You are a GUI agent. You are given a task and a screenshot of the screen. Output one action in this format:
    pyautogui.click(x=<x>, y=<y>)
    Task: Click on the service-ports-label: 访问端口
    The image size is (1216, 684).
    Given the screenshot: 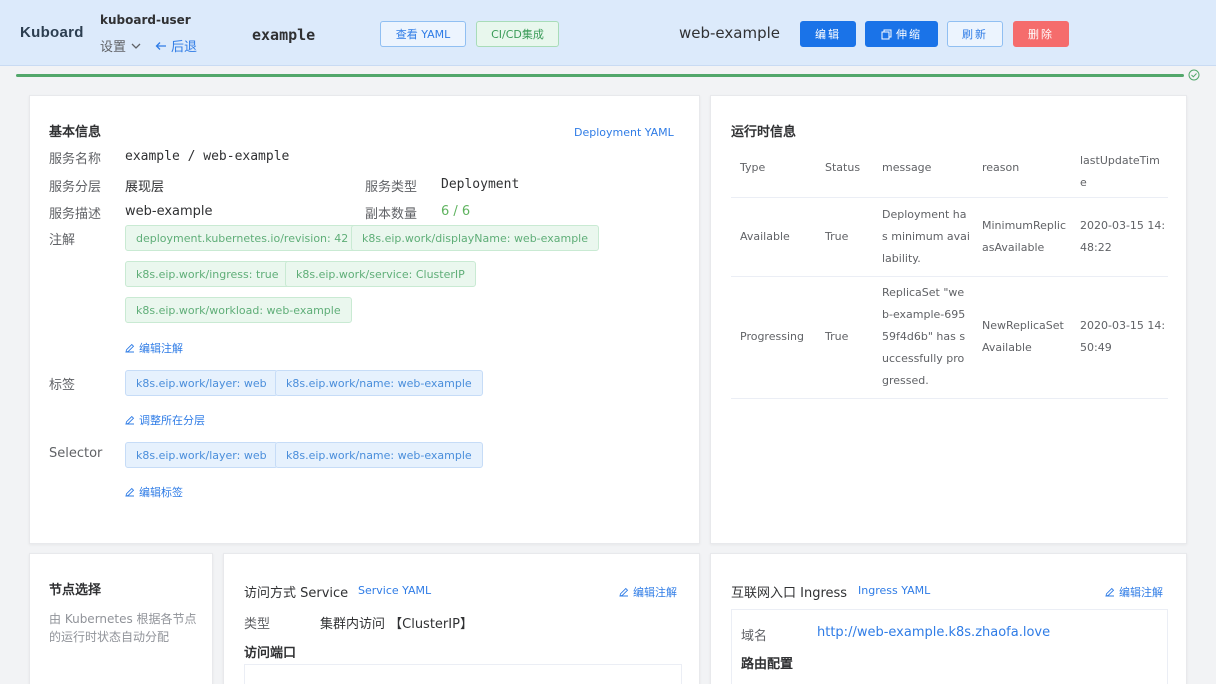 What is the action you would take?
    pyautogui.click(x=270, y=653)
    